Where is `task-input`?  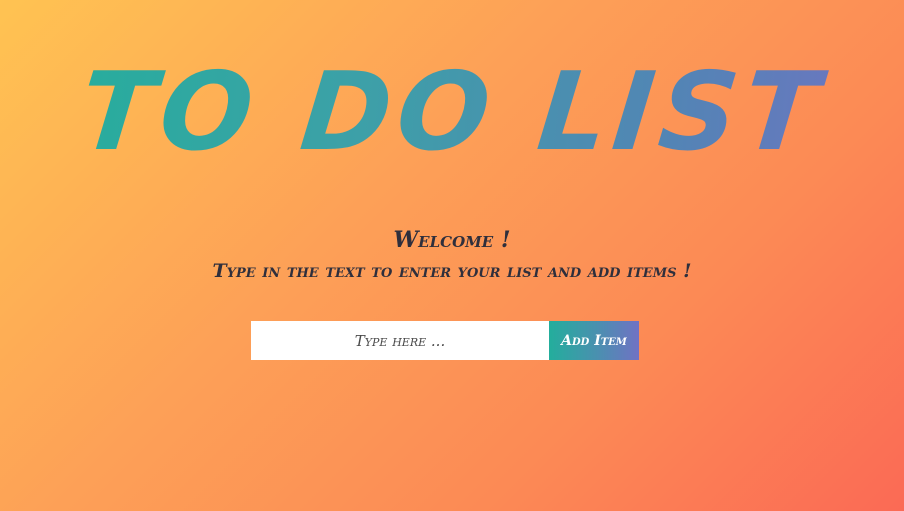 task-input is located at coordinates (400, 340).